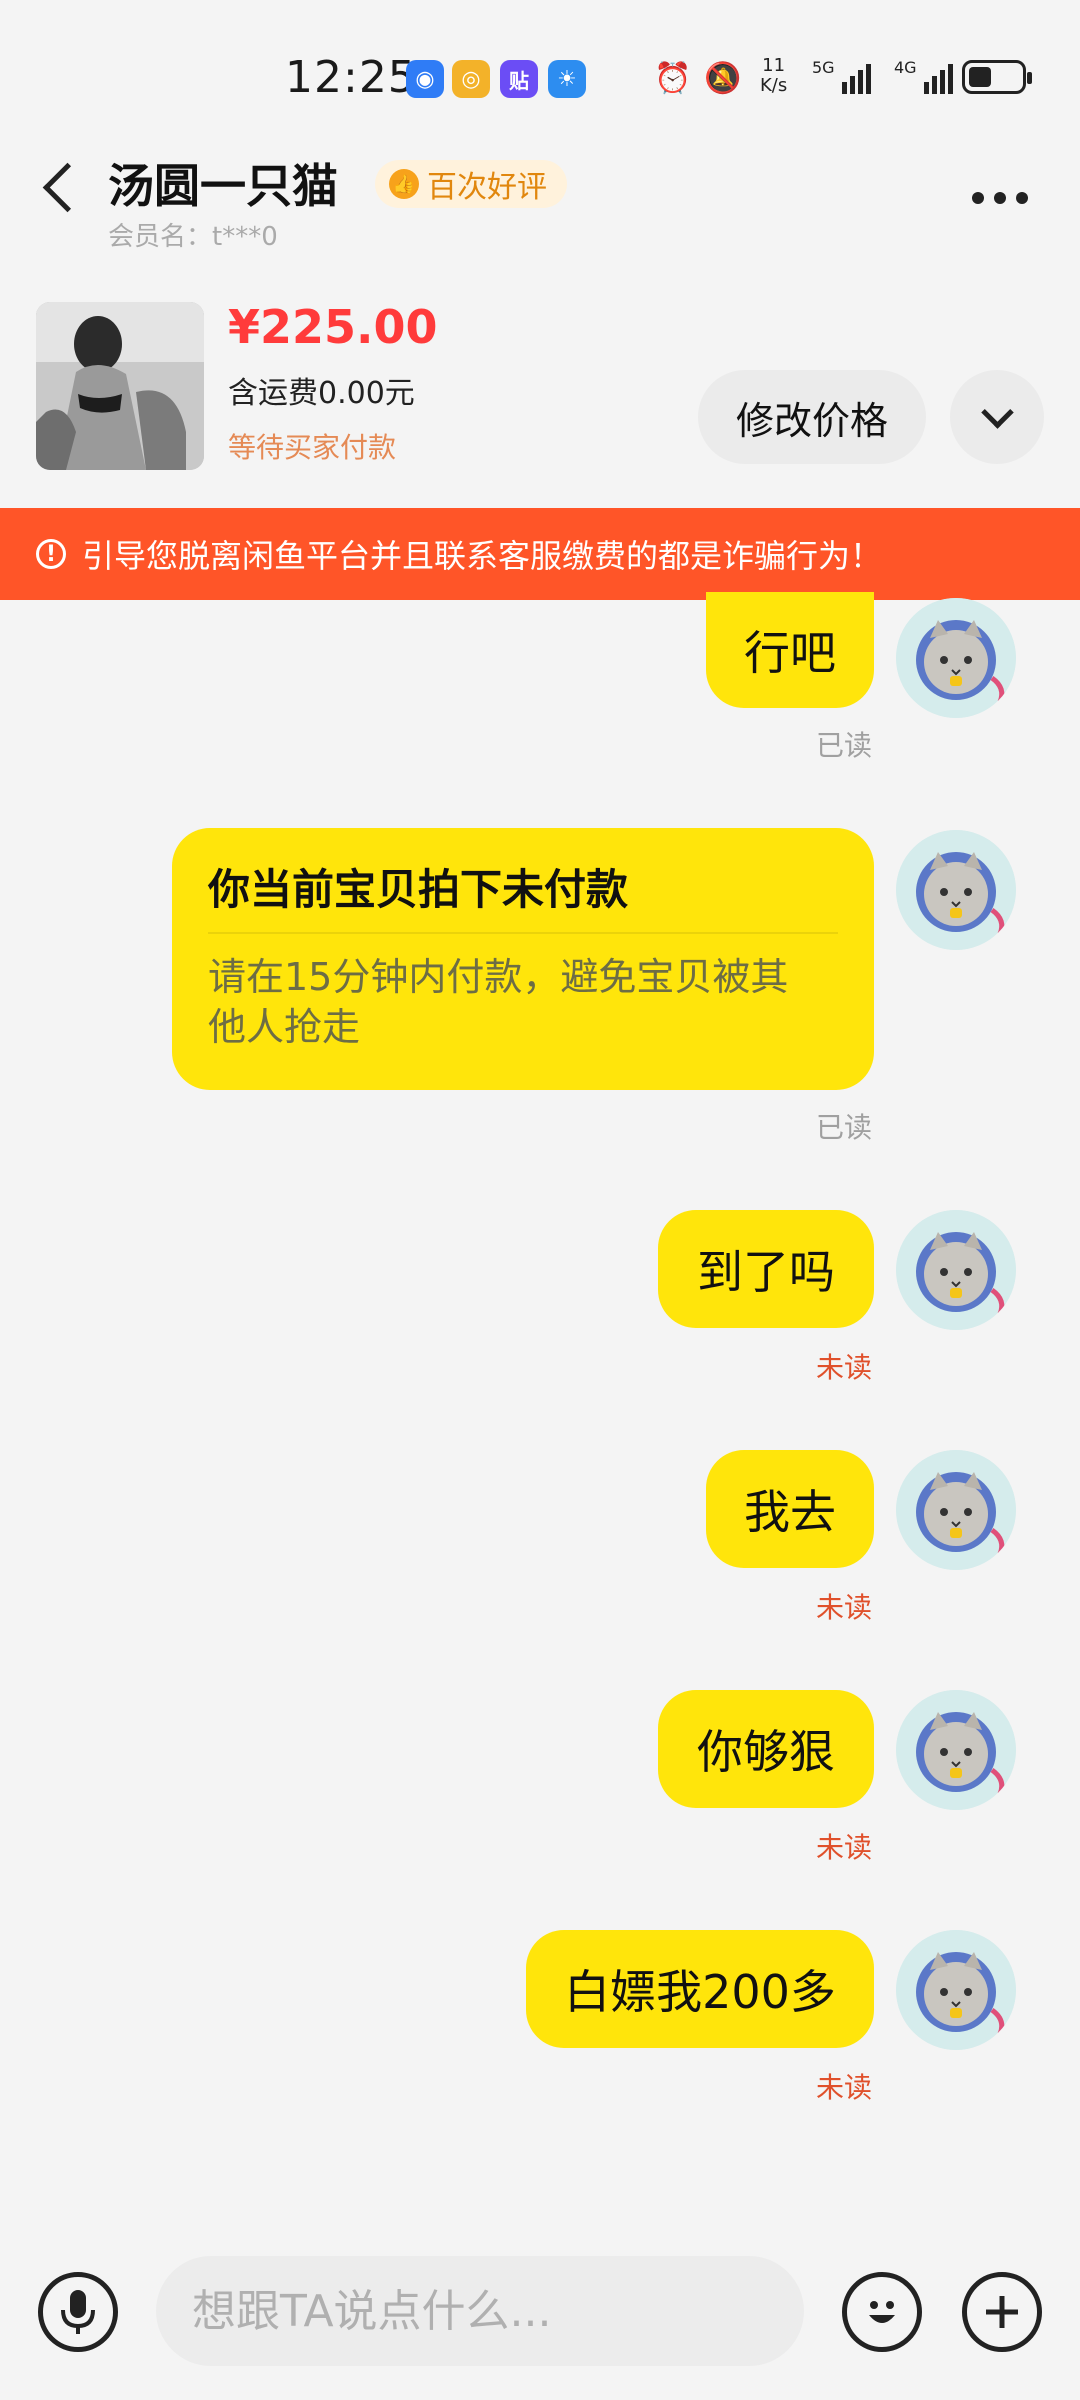 This screenshot has width=1080, height=2400. I want to click on payment-status: 等待买家付款, so click(312, 447).